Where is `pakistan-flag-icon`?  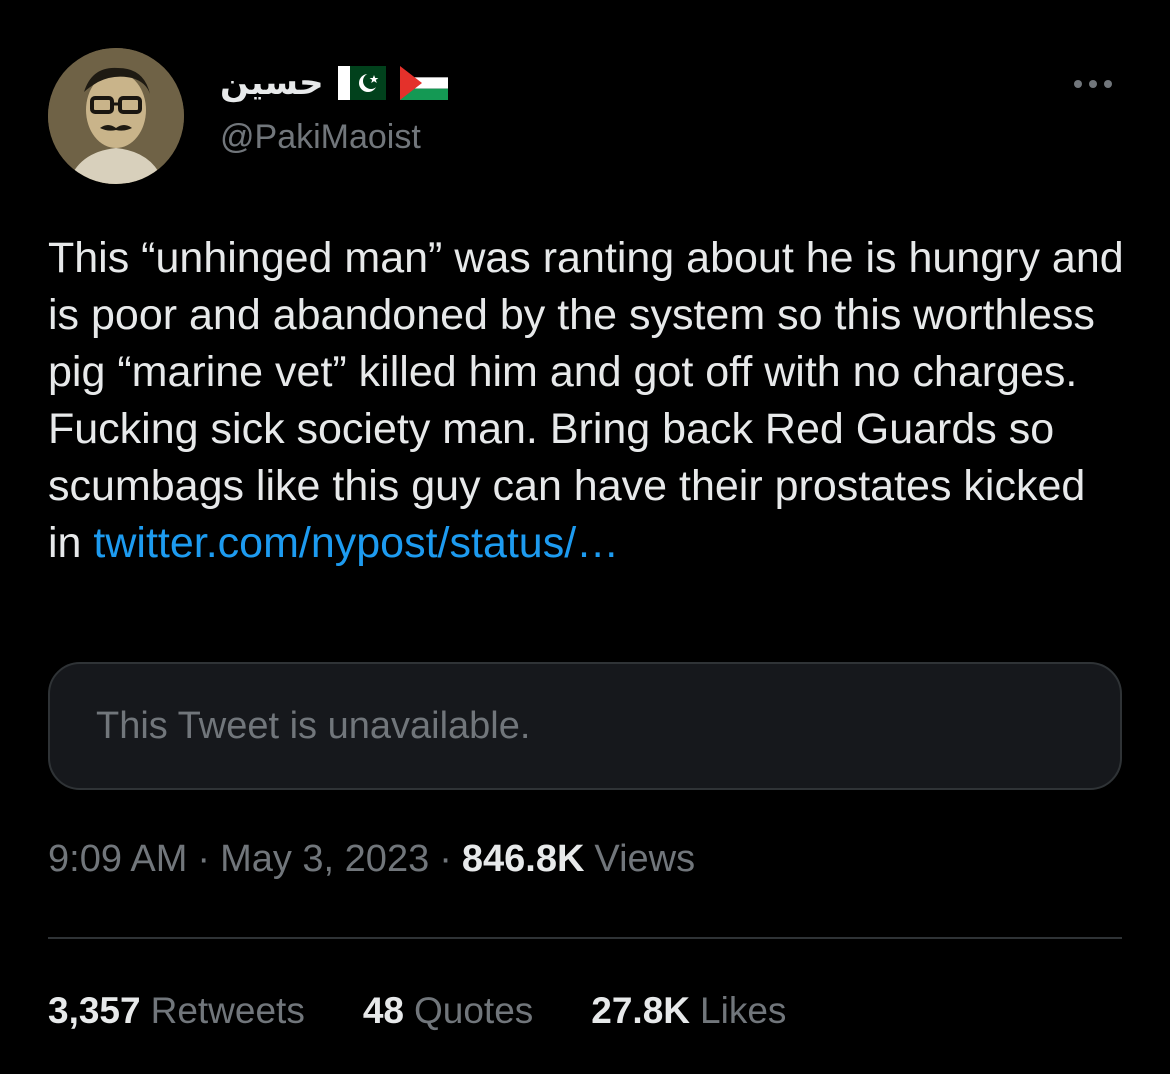 pakistan-flag-icon is located at coordinates (361, 83).